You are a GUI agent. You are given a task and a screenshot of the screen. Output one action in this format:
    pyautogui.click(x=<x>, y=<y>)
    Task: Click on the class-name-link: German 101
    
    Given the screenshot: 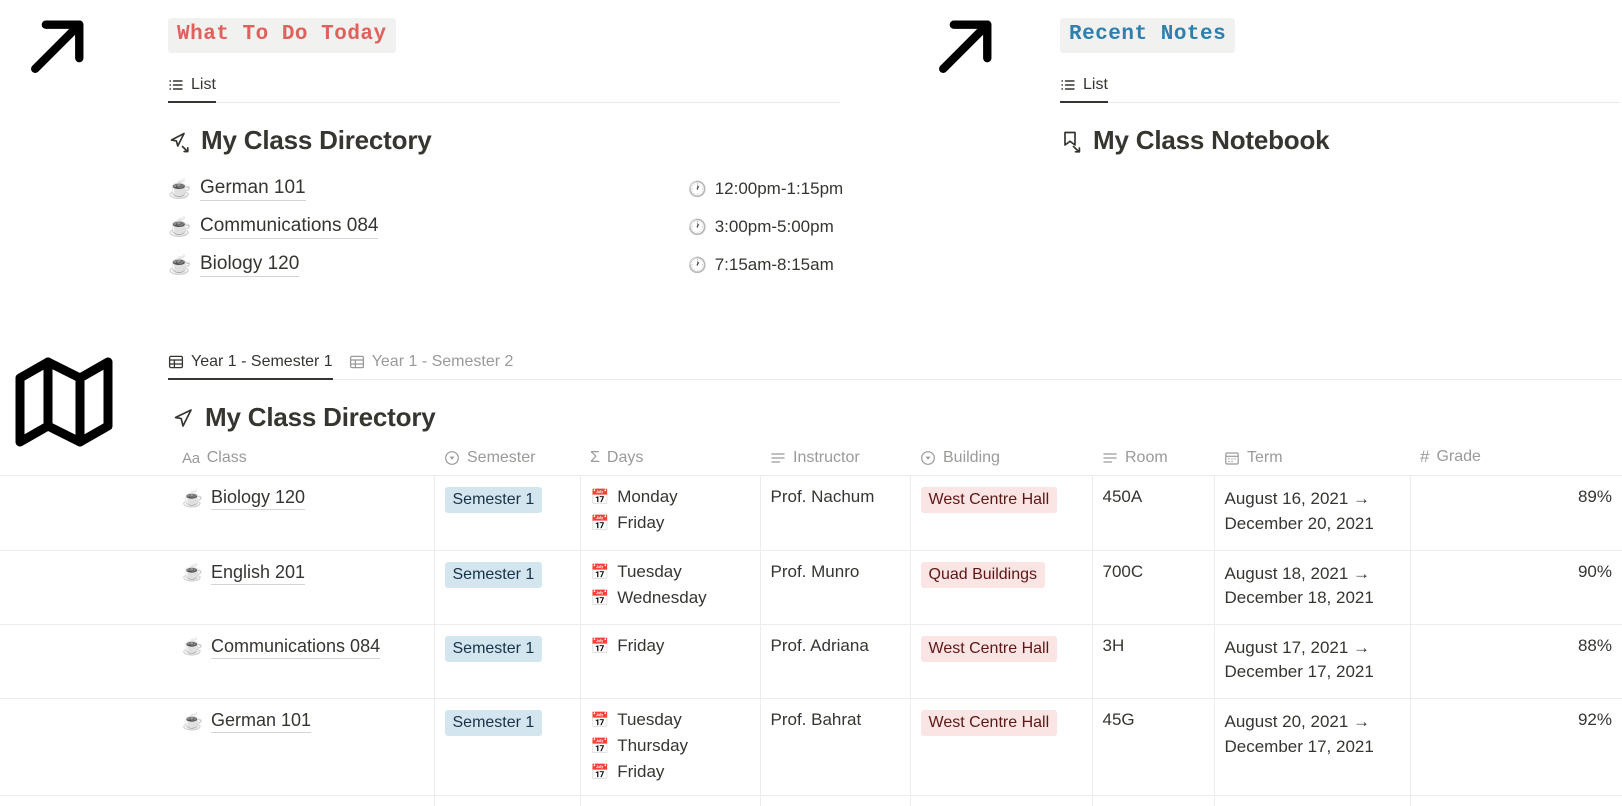 What is the action you would take?
    pyautogui.click(x=261, y=722)
    